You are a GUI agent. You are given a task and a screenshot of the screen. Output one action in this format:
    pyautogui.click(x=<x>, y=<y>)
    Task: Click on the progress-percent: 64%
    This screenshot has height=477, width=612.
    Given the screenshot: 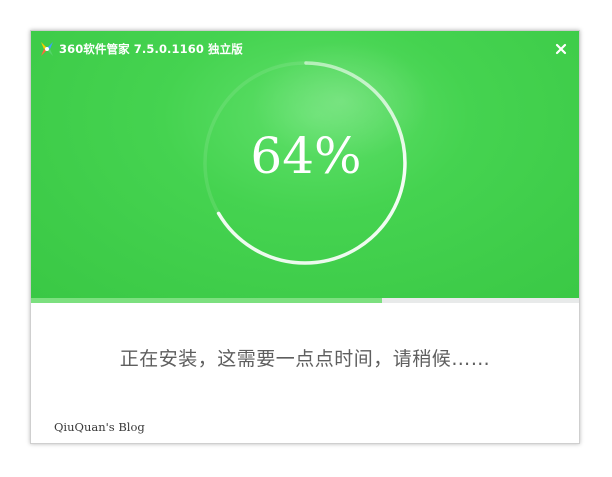 What is the action you would take?
    pyautogui.click(x=306, y=156)
    